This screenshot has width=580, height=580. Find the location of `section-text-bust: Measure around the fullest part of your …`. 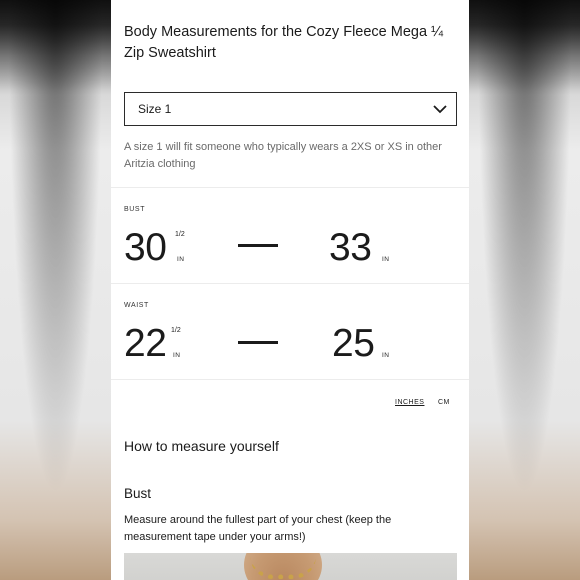

section-text-bust: Measure around the fullest part of your … is located at coordinates (258, 528).